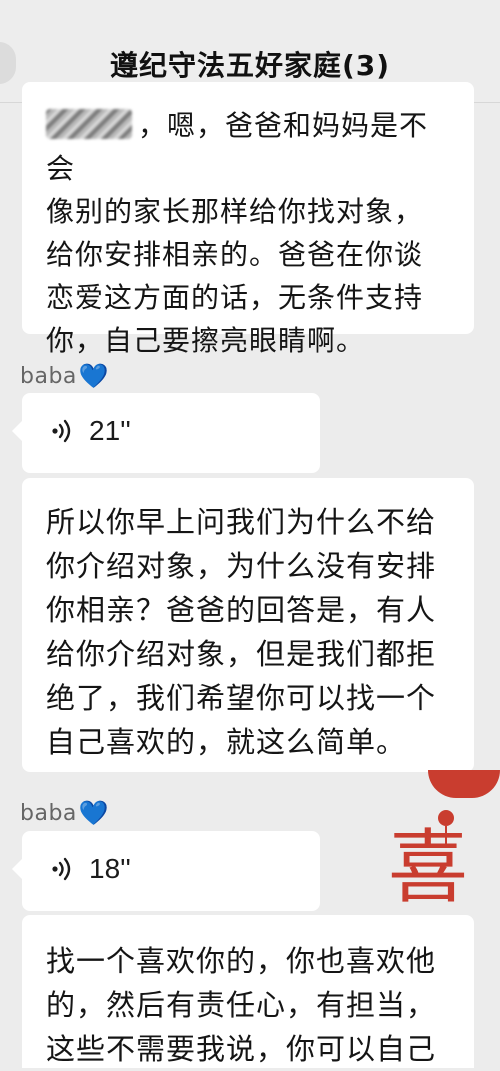  I want to click on decor-ornament-top, so click(464, 784).